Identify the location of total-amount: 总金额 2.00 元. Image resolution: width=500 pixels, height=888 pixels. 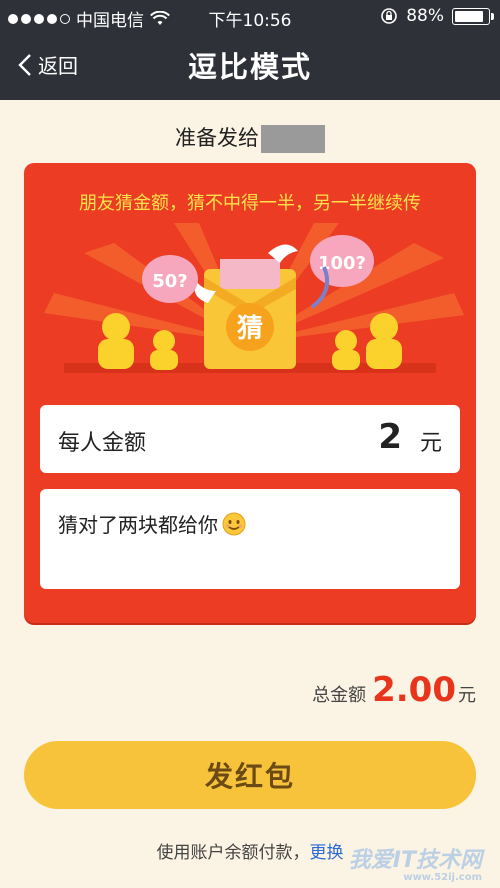
(394, 690).